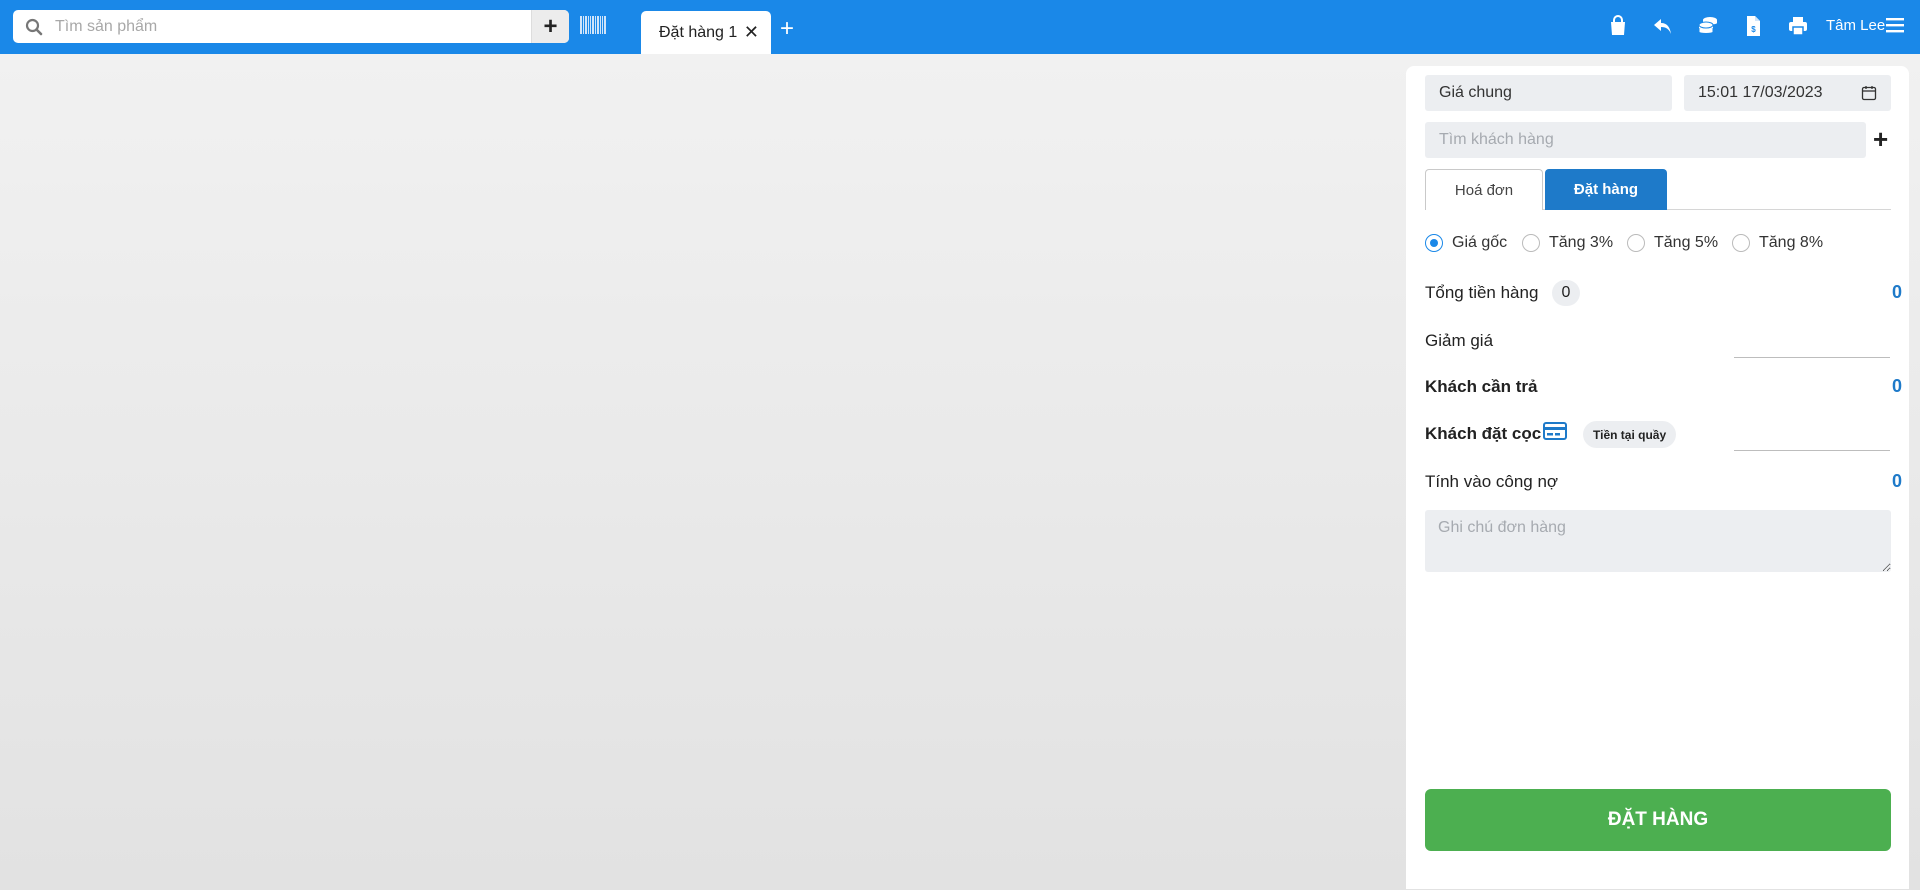 The height and width of the screenshot is (890, 1920). I want to click on payment-method-pill: Tiền tại quầy, so click(1630, 434).